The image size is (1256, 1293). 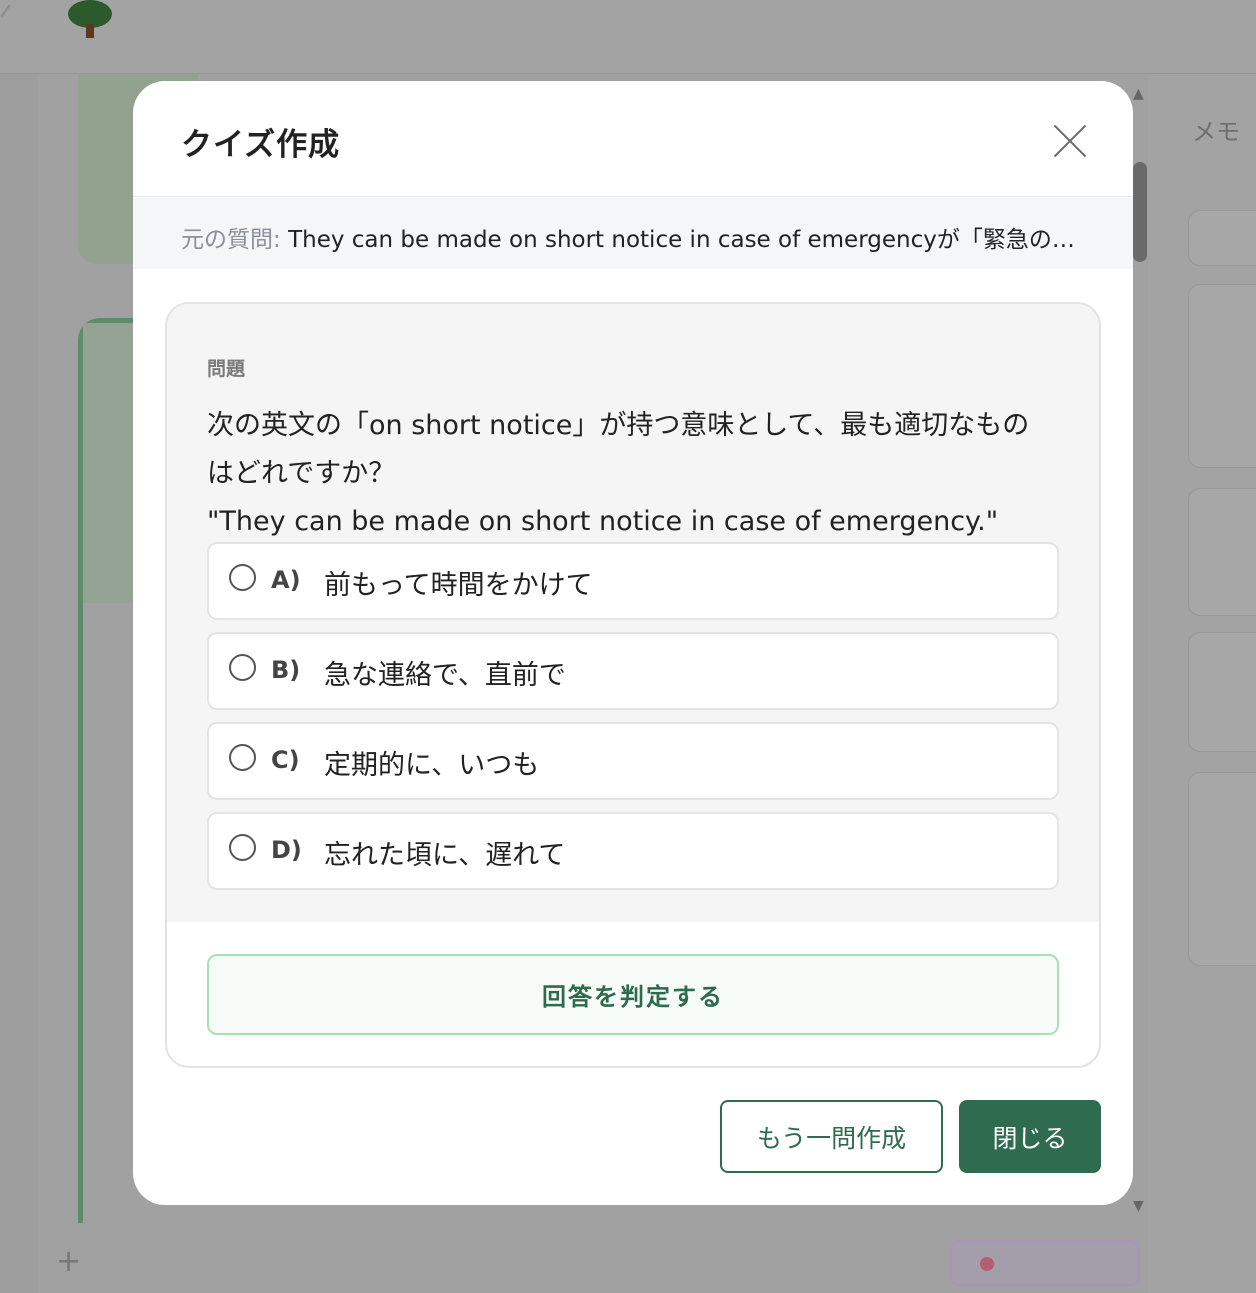 I want to click on scroll-down-icon: ▼, so click(x=1138, y=1206).